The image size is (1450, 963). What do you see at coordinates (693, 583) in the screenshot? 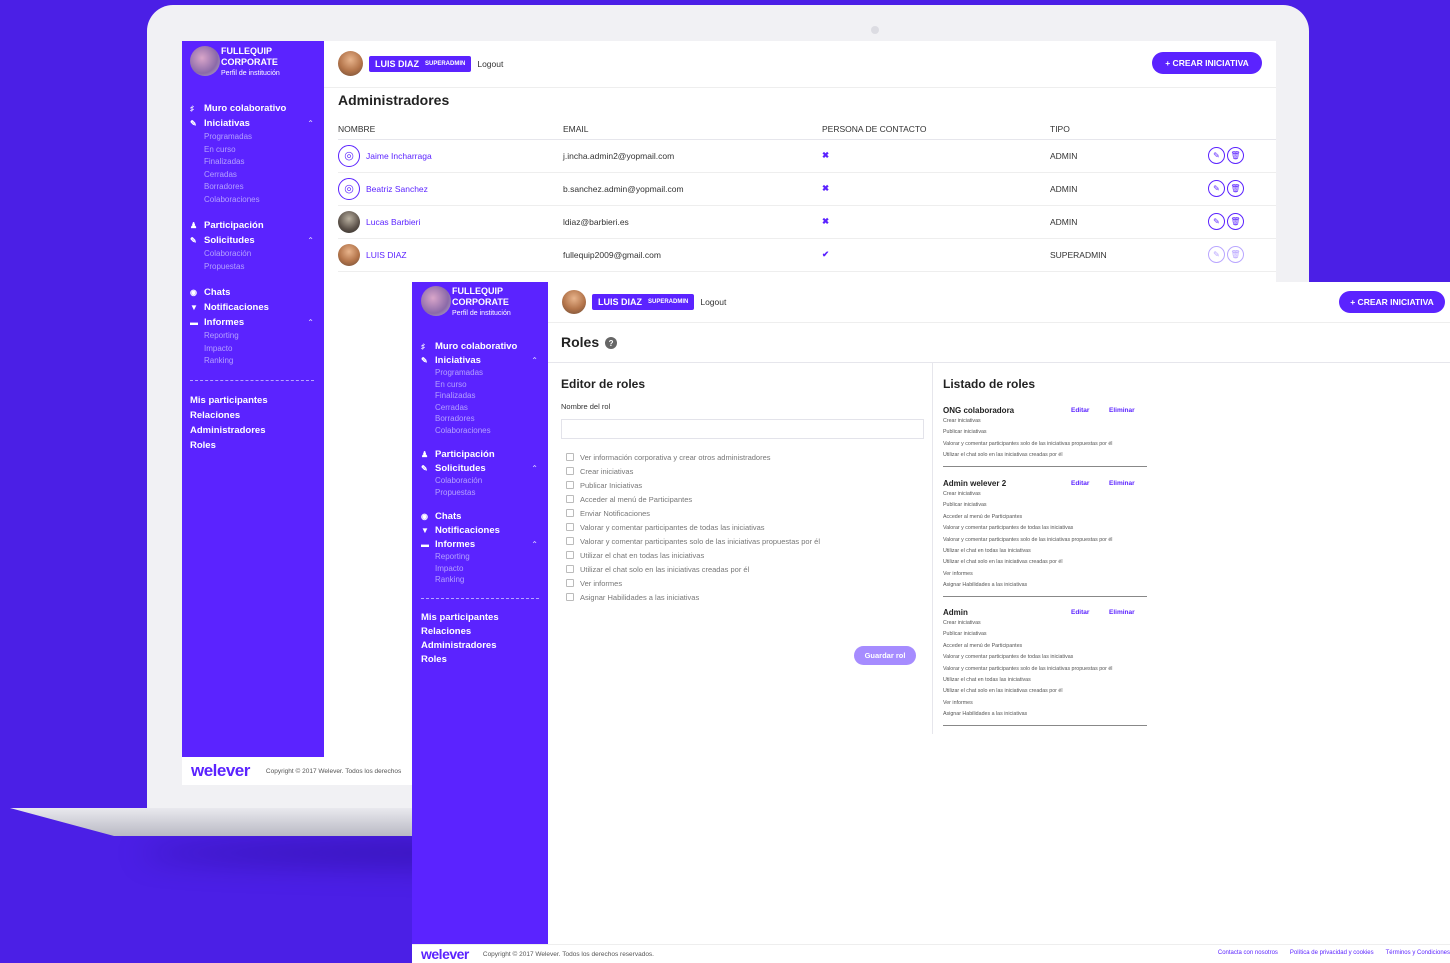
I see `permission-item: Ver informes` at bounding box center [693, 583].